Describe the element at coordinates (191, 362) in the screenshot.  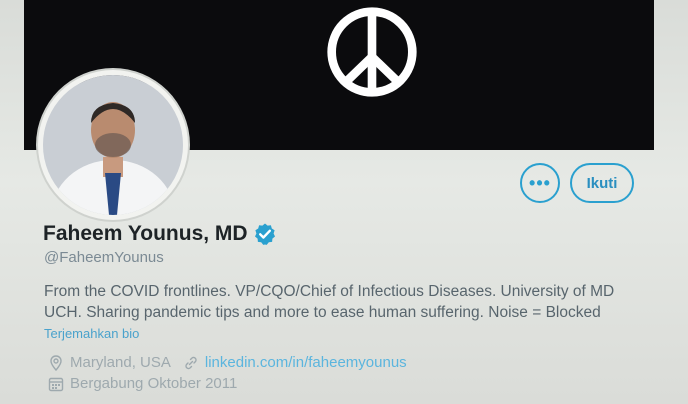
I see `link-icon` at that location.